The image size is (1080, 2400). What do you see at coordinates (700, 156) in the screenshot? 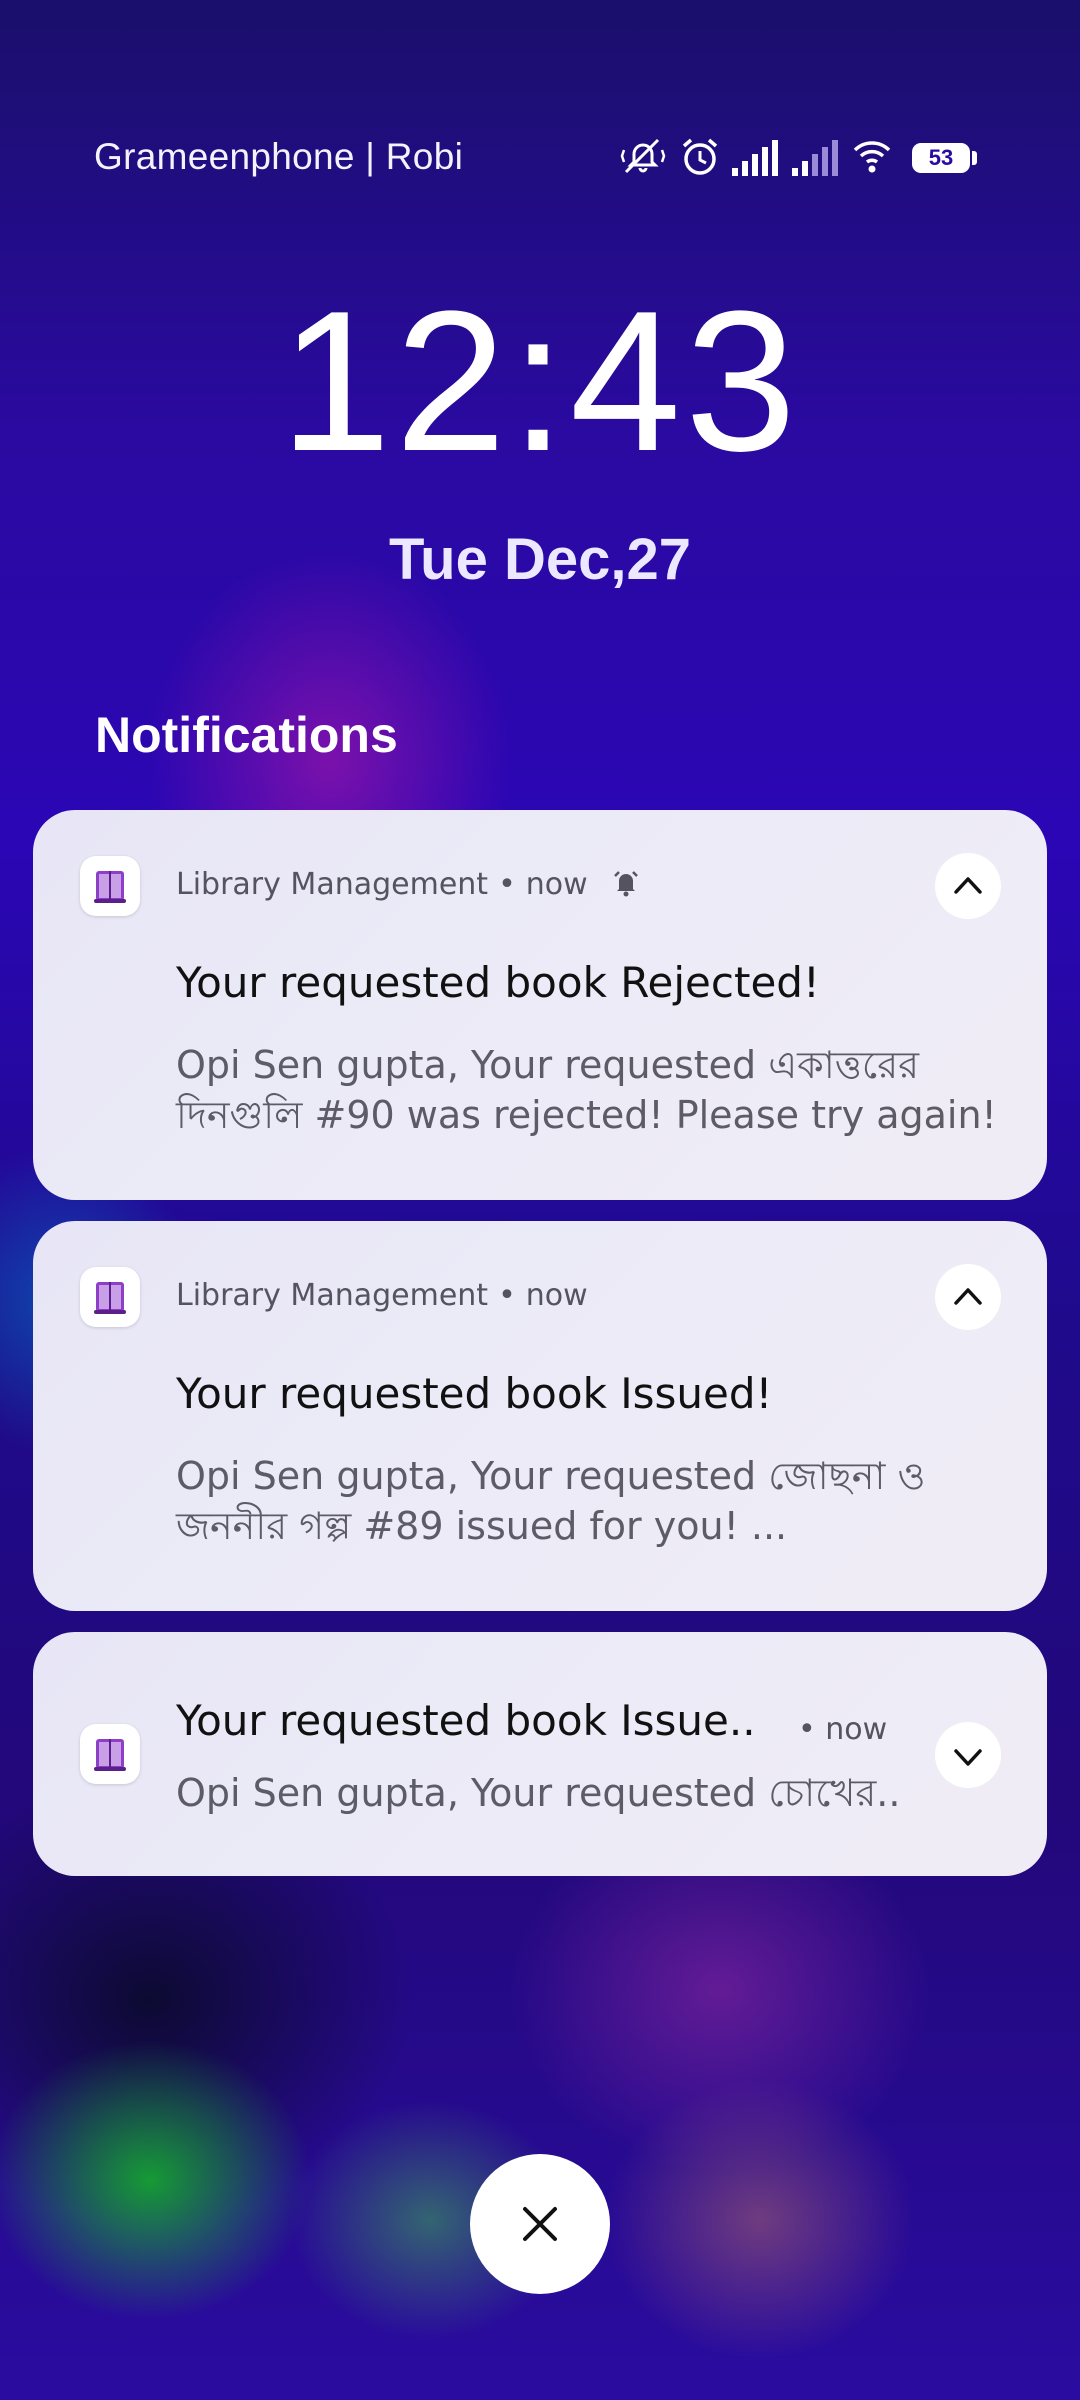
I see `alarm-icon` at bounding box center [700, 156].